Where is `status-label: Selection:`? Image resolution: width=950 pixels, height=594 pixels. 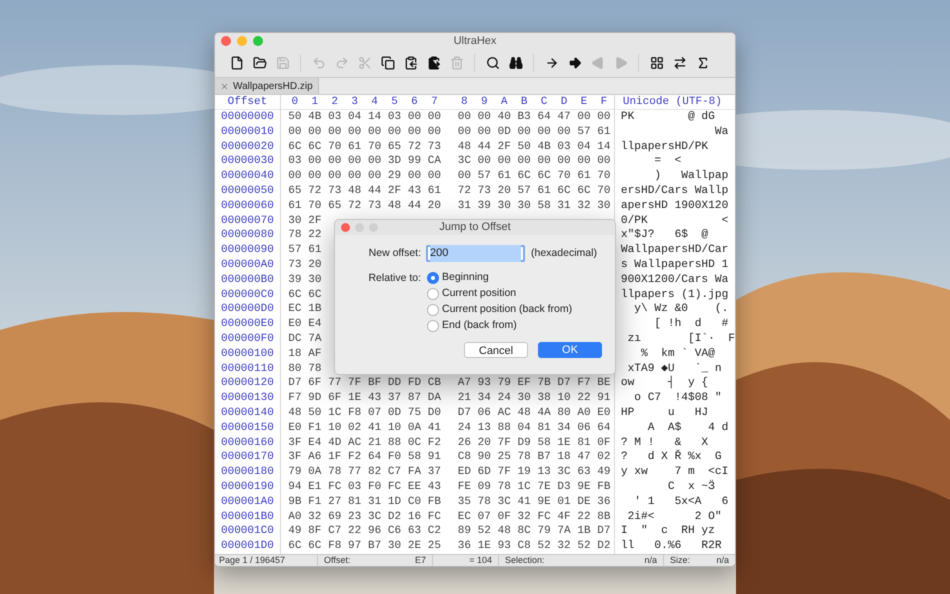
status-label: Selection: is located at coordinates (525, 560).